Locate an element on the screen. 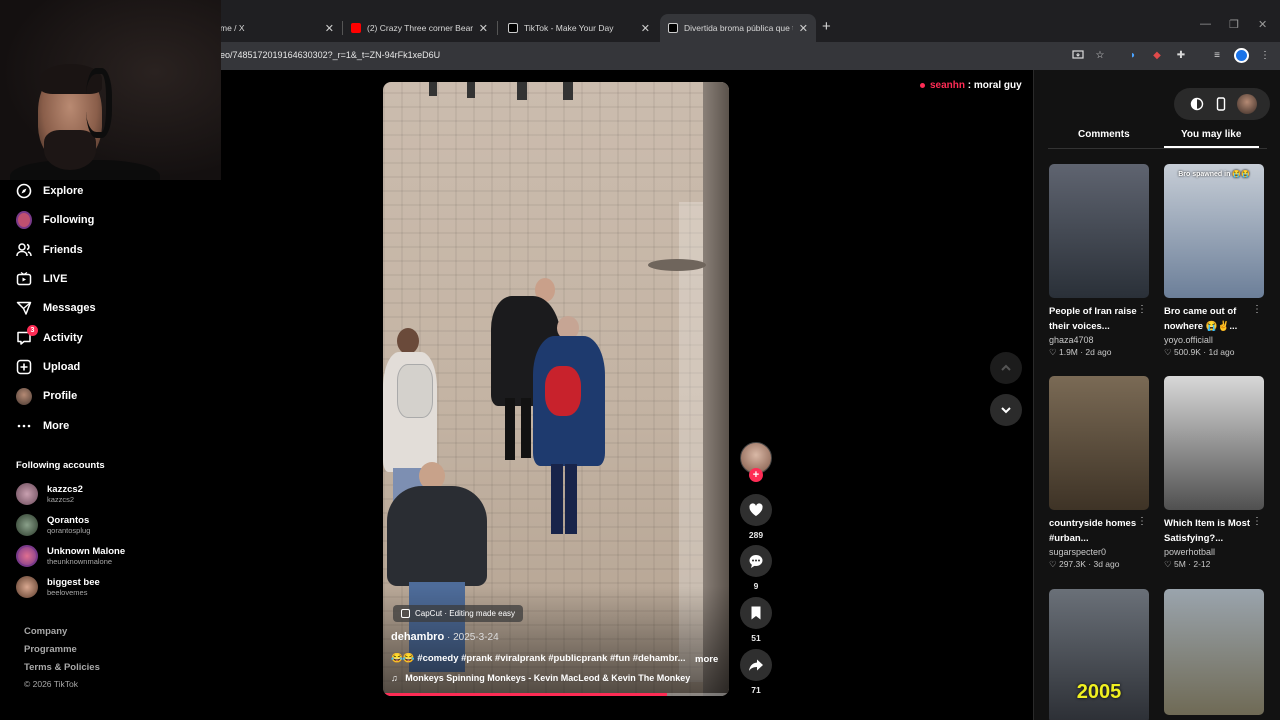  video-thumbnail: Bro spawned in 😭😭 is located at coordinates (1214, 231).